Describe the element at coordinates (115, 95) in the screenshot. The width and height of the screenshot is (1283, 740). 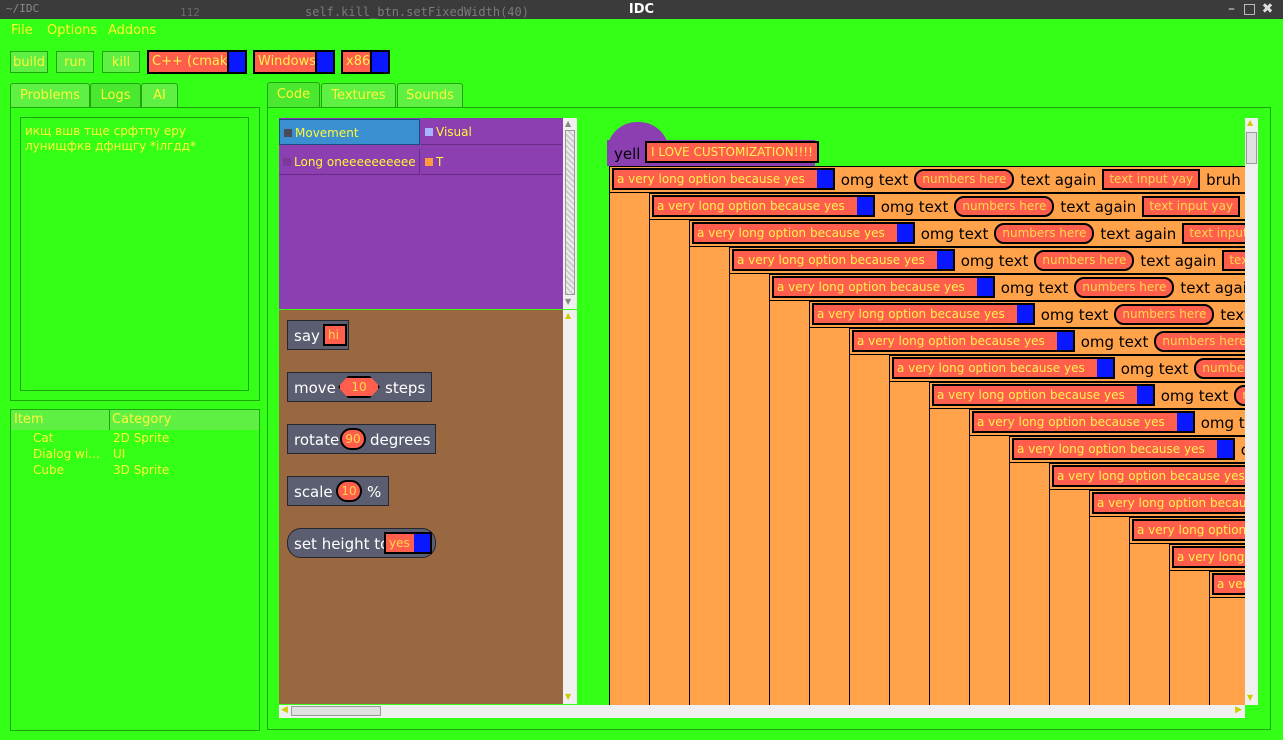
I see `tab-logs: Logs` at that location.